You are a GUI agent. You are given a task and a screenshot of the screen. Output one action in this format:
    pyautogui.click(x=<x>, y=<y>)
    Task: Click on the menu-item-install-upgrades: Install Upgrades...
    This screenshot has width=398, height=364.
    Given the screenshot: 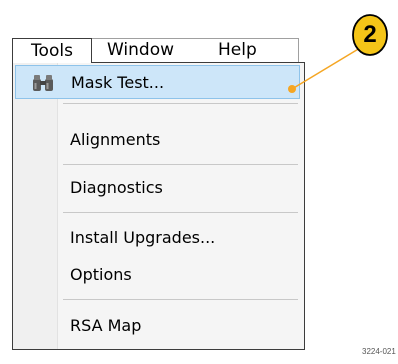 What is the action you would take?
    pyautogui.click(x=158, y=238)
    